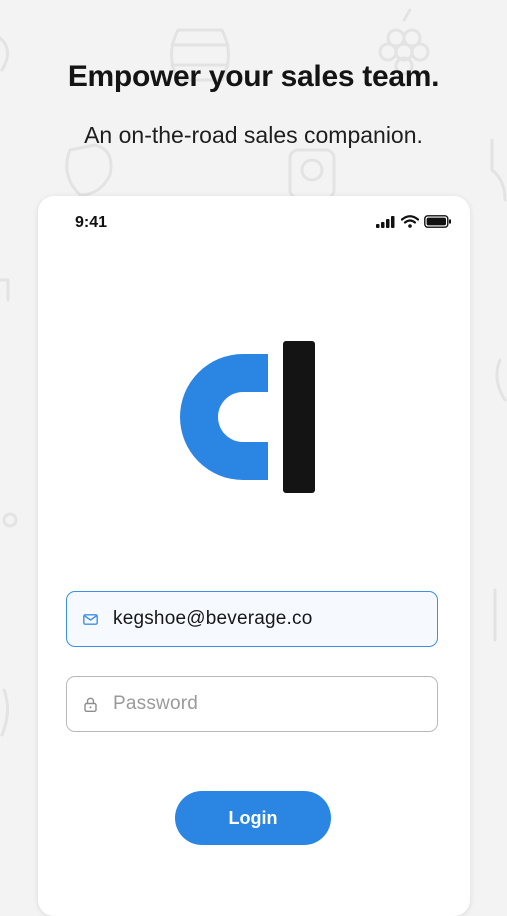 This screenshot has width=507, height=916. Describe the element at coordinates (224, 417) in the screenshot. I see `logo-c-shape` at that location.